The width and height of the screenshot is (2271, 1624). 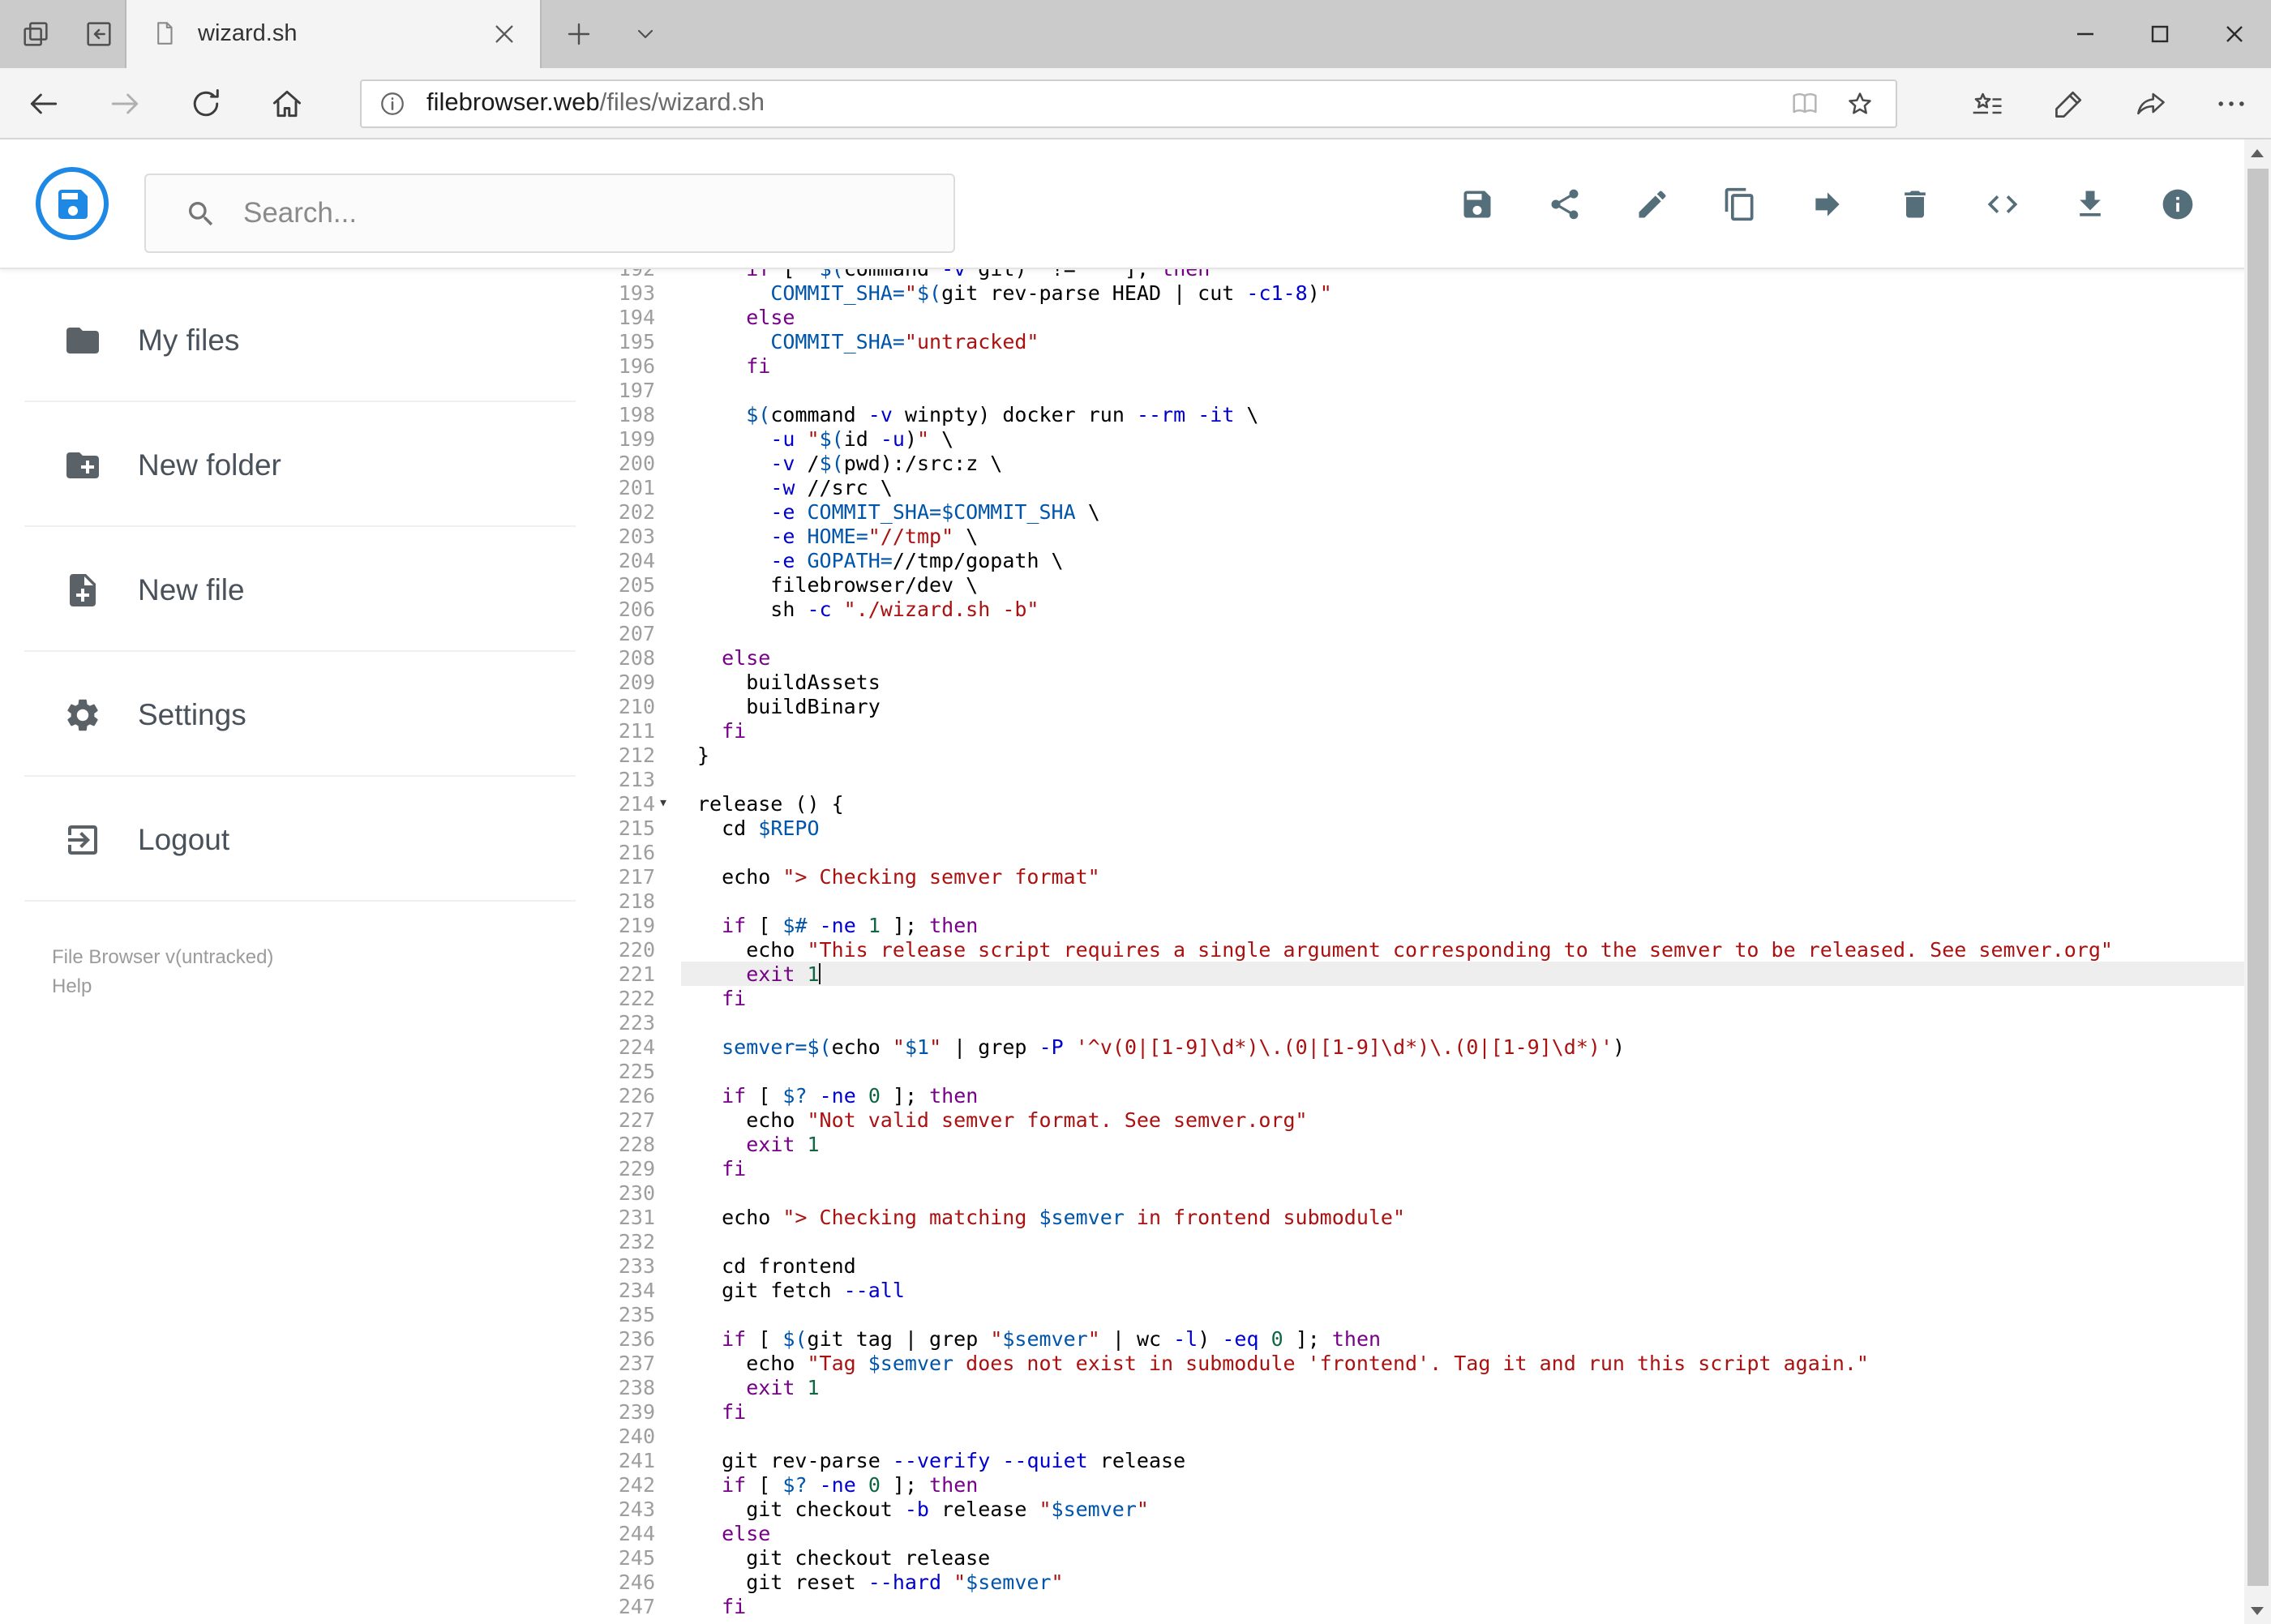 I want to click on code-line-228: 228 exit 1, so click(x=1422, y=1143).